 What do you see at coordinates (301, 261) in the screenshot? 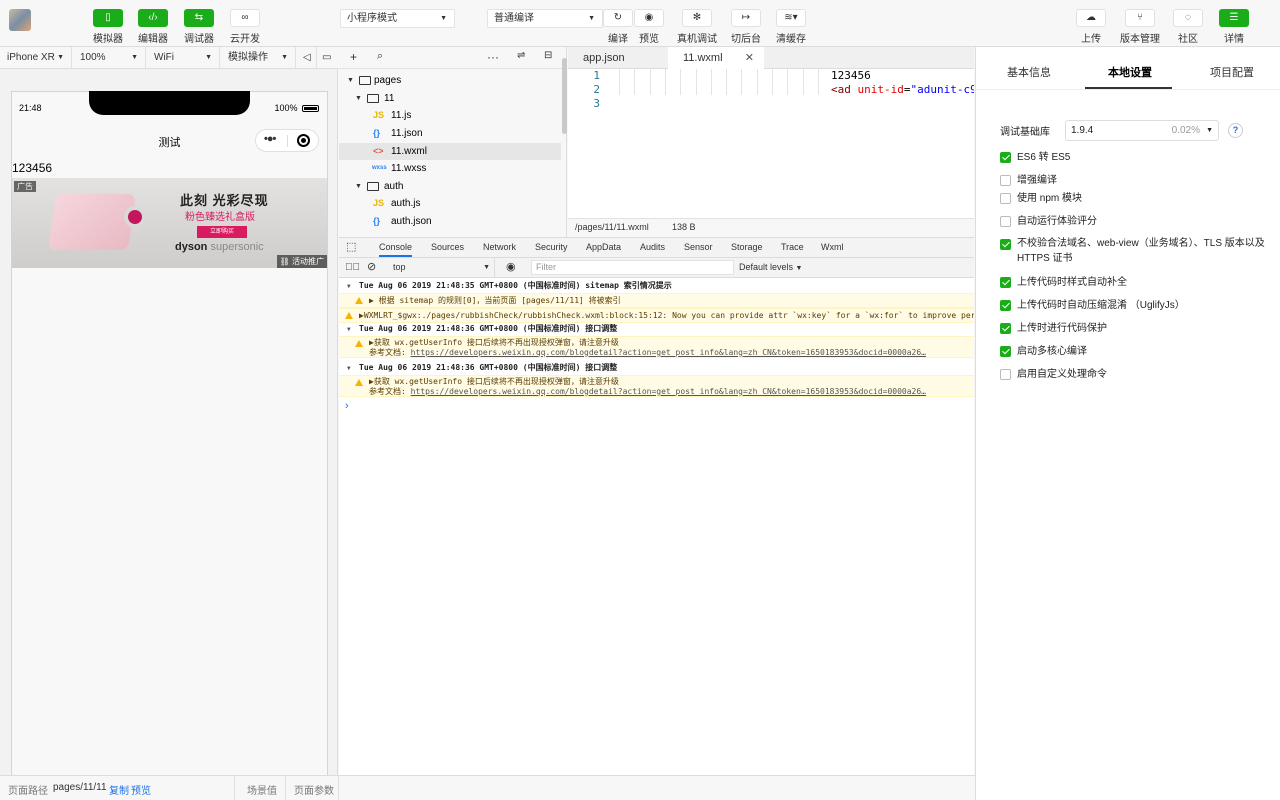
I see `ad-promo-tag: ⛓ 活动推广` at bounding box center [301, 261].